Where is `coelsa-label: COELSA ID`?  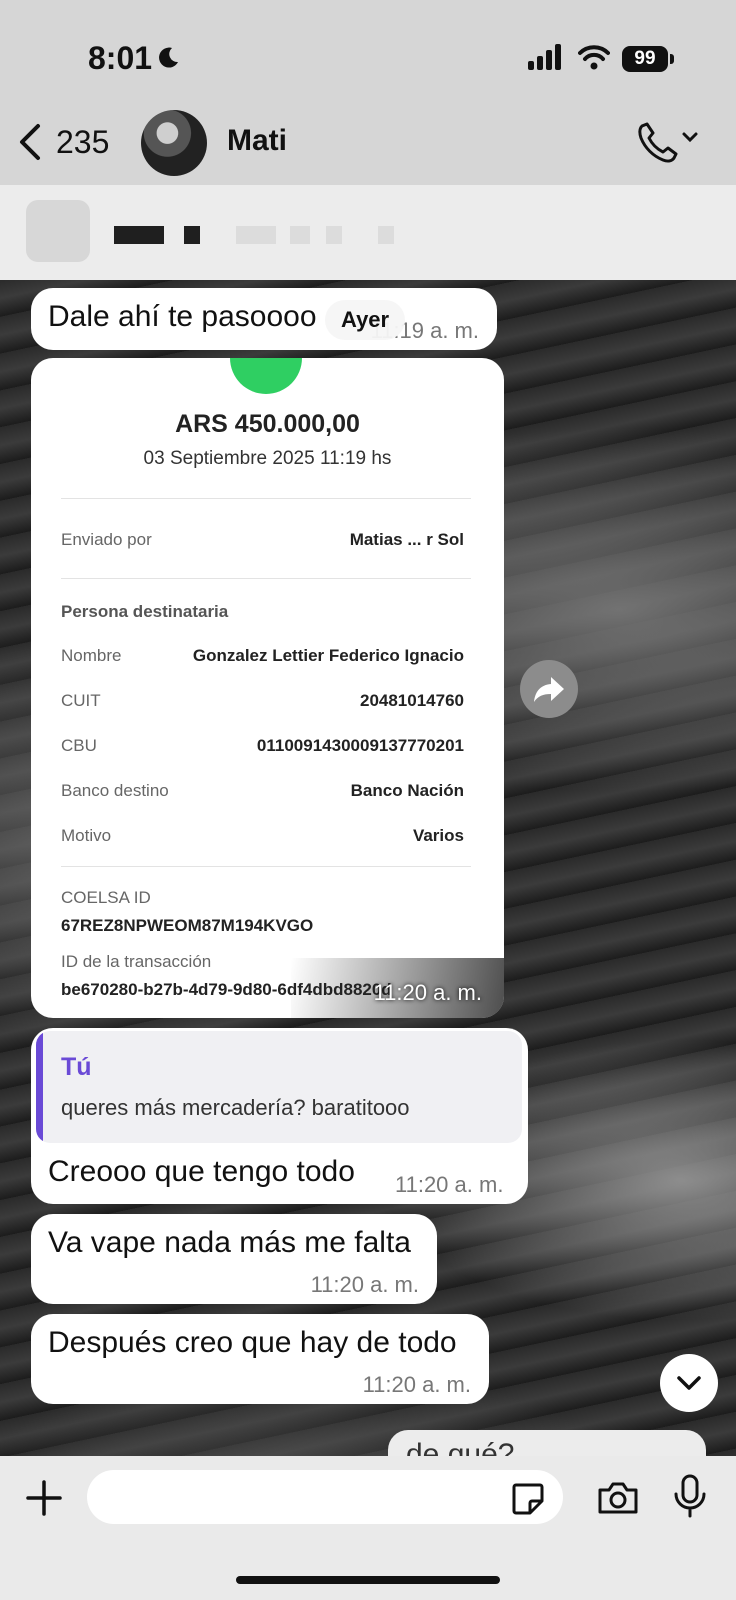
coelsa-label: COELSA ID is located at coordinates (106, 897).